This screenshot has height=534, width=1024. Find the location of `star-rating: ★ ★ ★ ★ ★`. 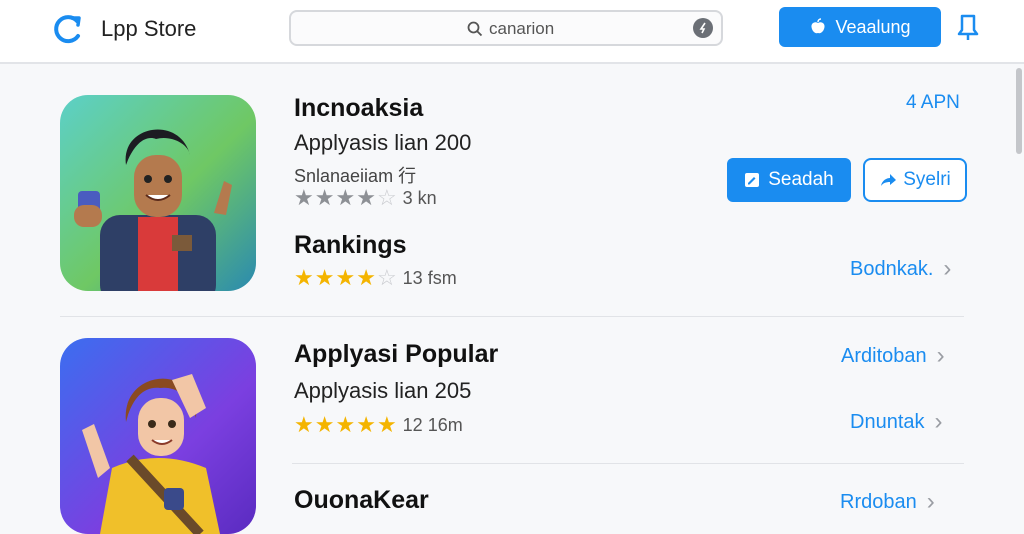

star-rating: ★ ★ ★ ★ ★ is located at coordinates (345, 425).